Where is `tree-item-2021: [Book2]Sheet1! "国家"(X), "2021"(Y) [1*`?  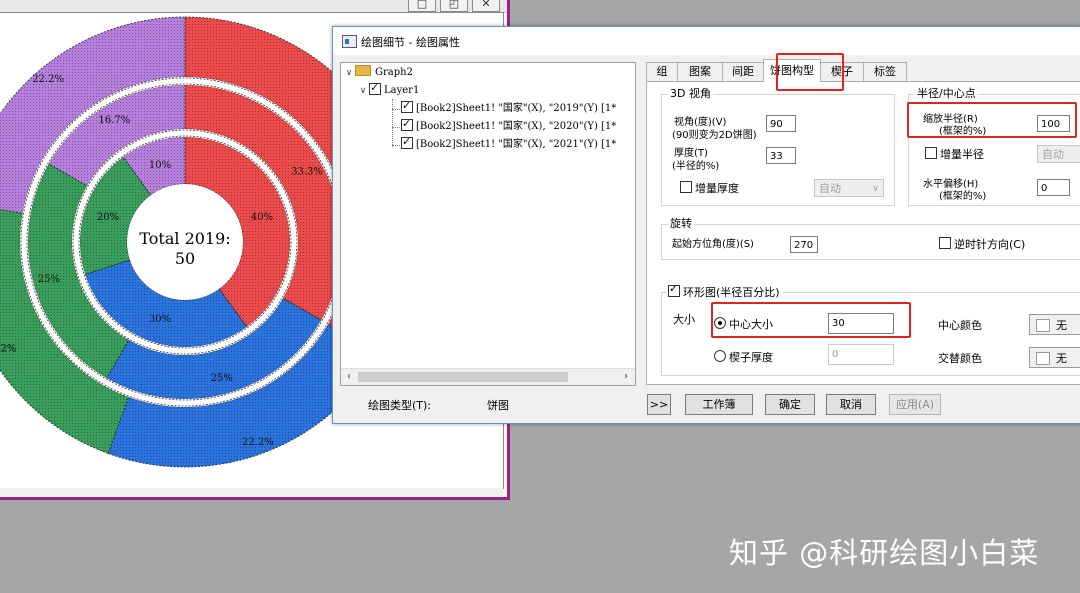
tree-item-2021: [Book2]Sheet1! "国家"(X), "2021"(Y) [1* is located at coordinates (509, 143).